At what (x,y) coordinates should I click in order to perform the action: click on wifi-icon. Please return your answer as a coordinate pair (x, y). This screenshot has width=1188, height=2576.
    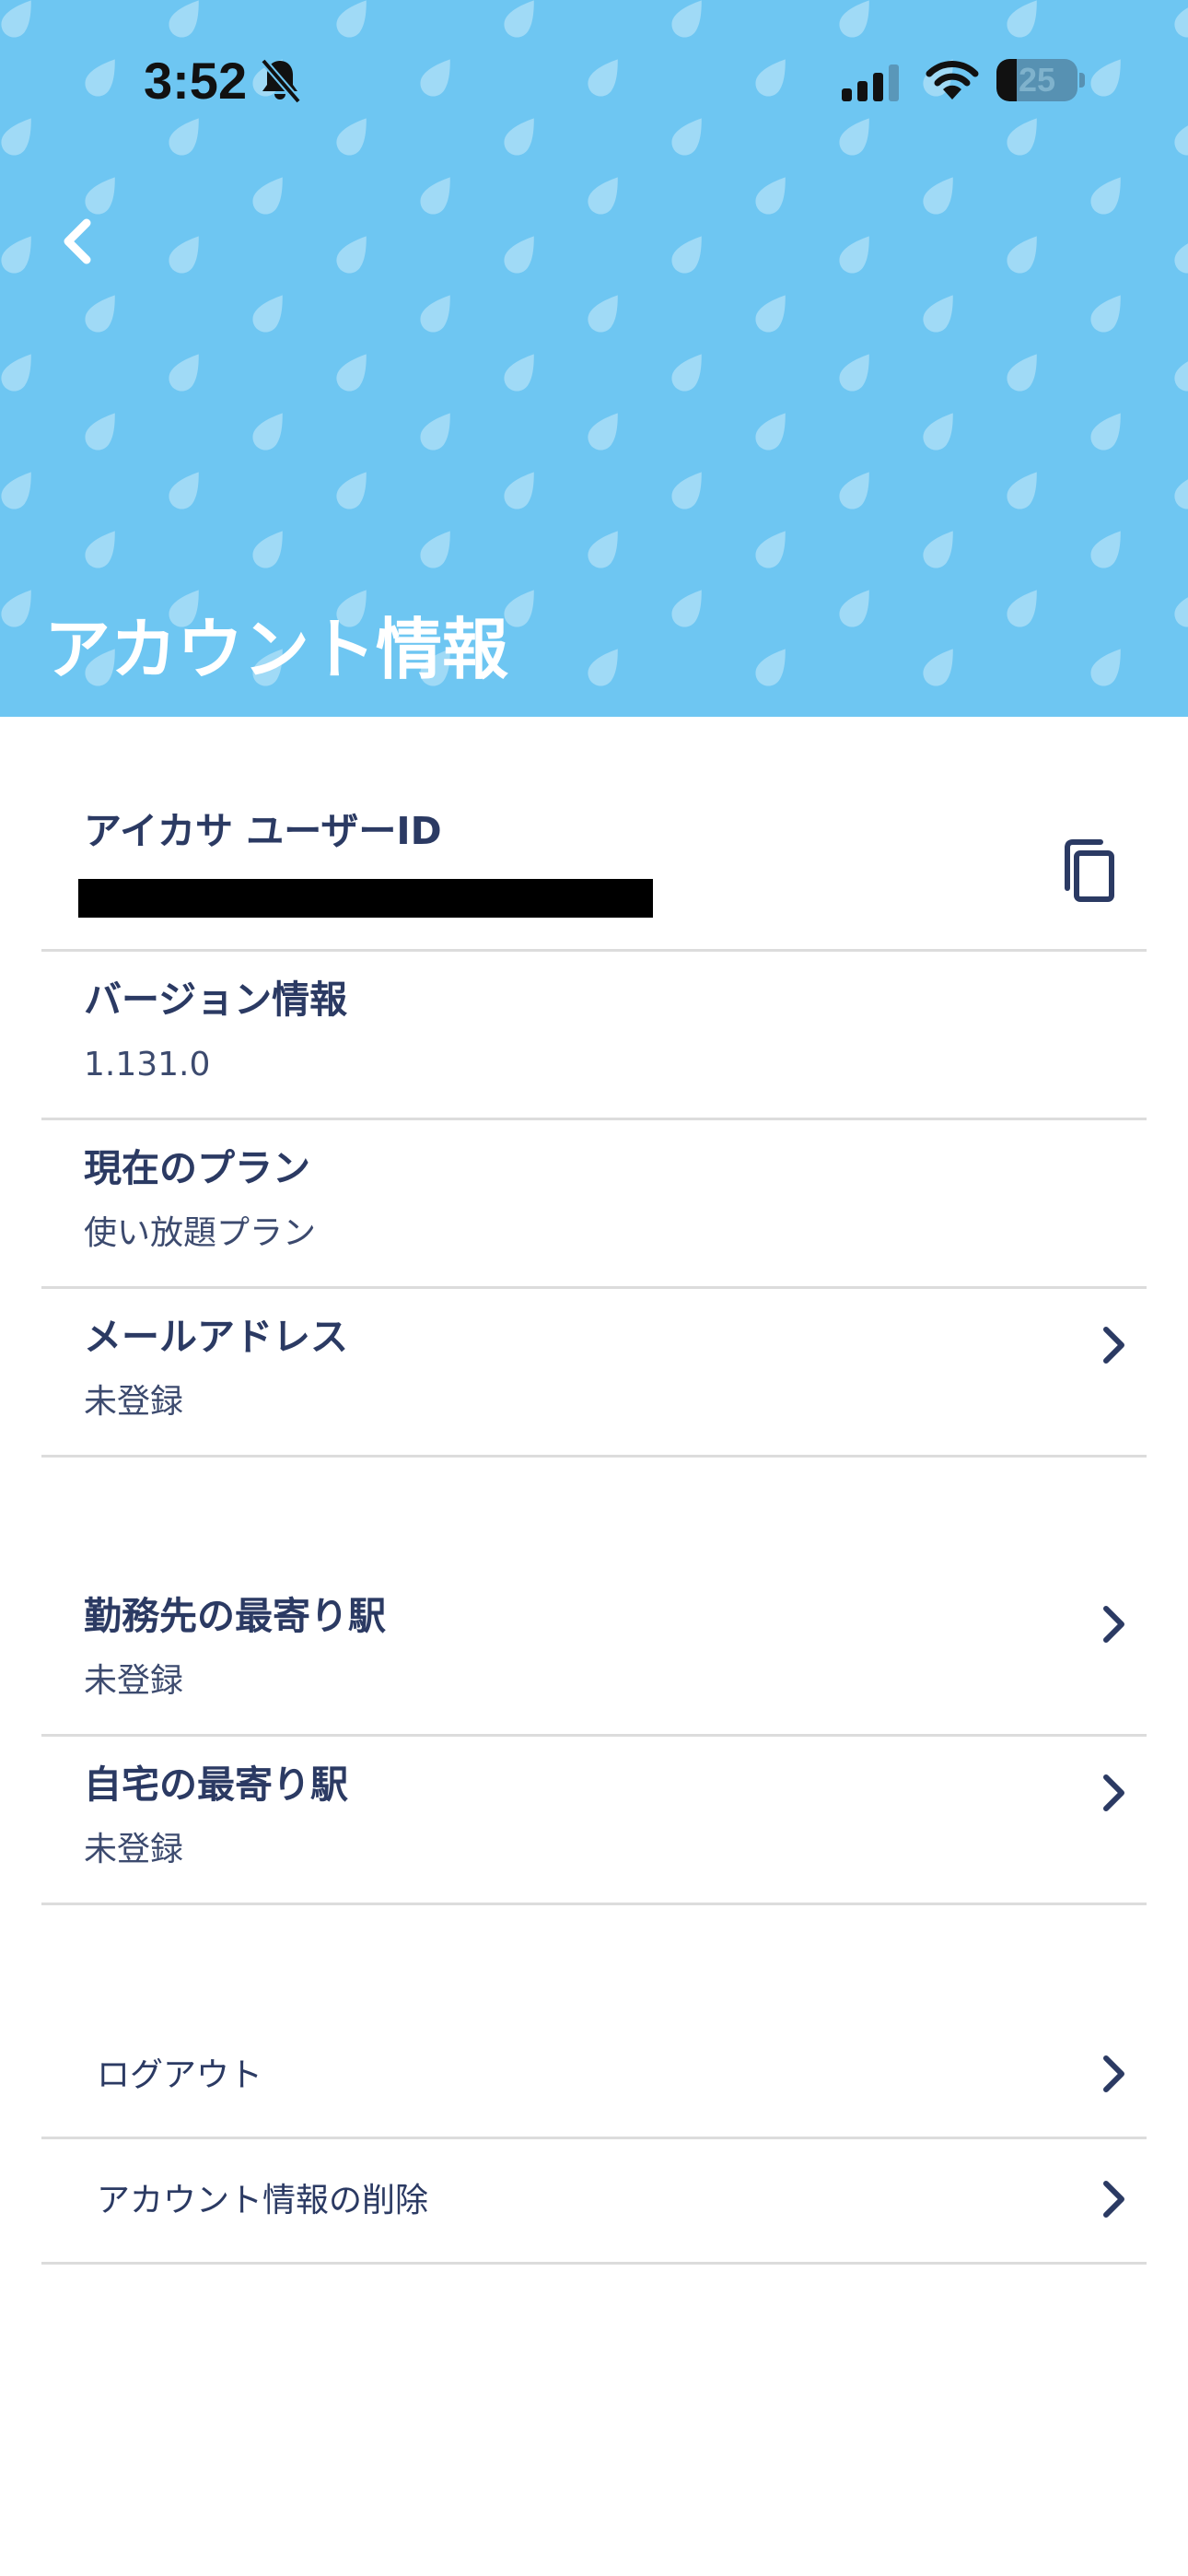
    Looking at the image, I should click on (952, 80).